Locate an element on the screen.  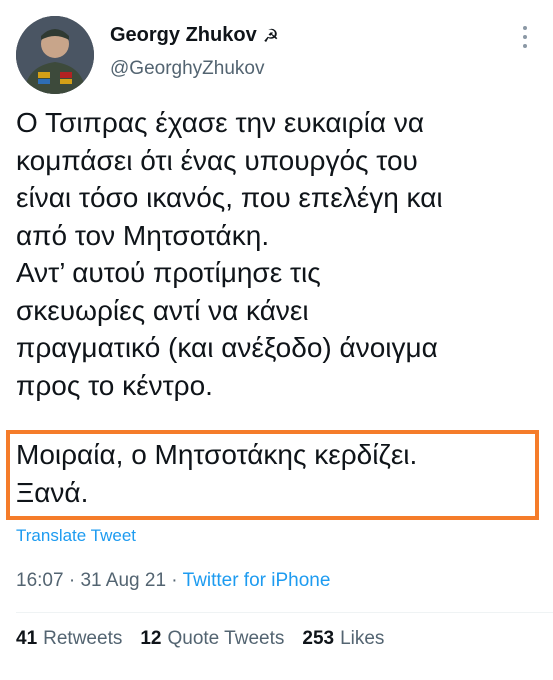
tweet-meta: 16:07 · 31 Aug 21 · Twitter for iPhone is located at coordinates (173, 581).